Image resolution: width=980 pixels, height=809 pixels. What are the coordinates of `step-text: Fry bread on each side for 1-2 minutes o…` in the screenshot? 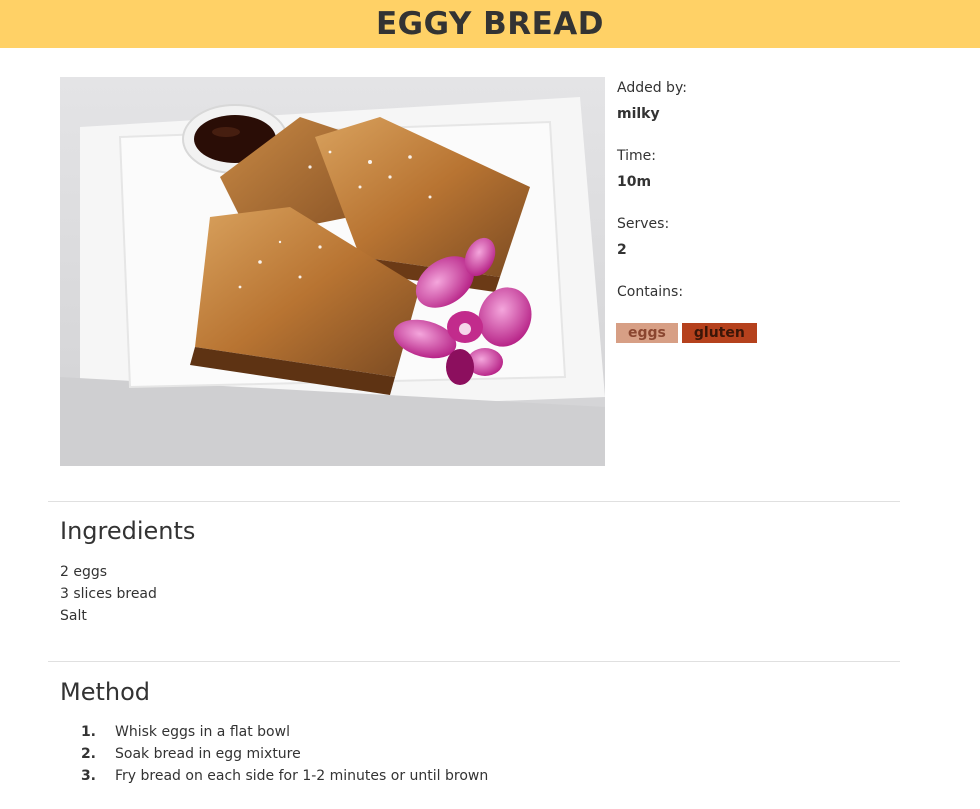 It's located at (302, 776).